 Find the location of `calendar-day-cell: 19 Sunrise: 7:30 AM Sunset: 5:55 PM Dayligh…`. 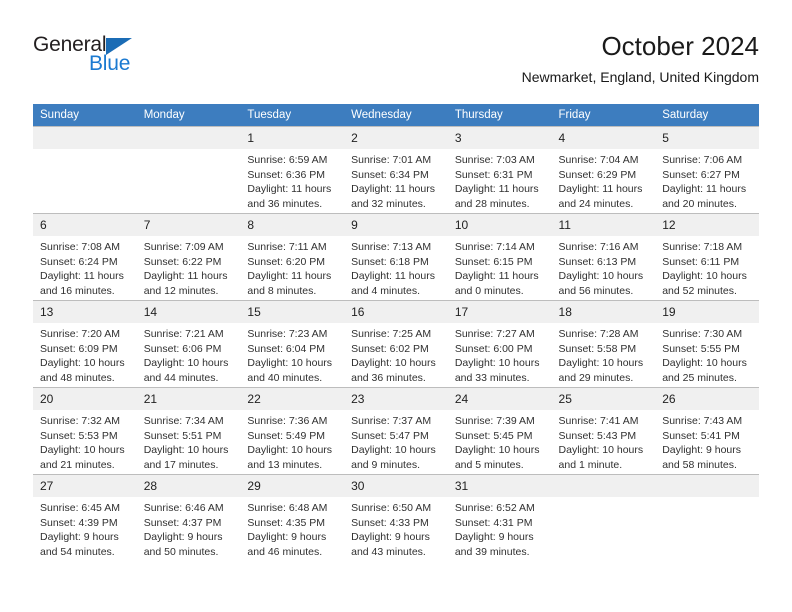

calendar-day-cell: 19 Sunrise: 7:30 AM Sunset: 5:55 PM Dayligh… is located at coordinates (707, 344).